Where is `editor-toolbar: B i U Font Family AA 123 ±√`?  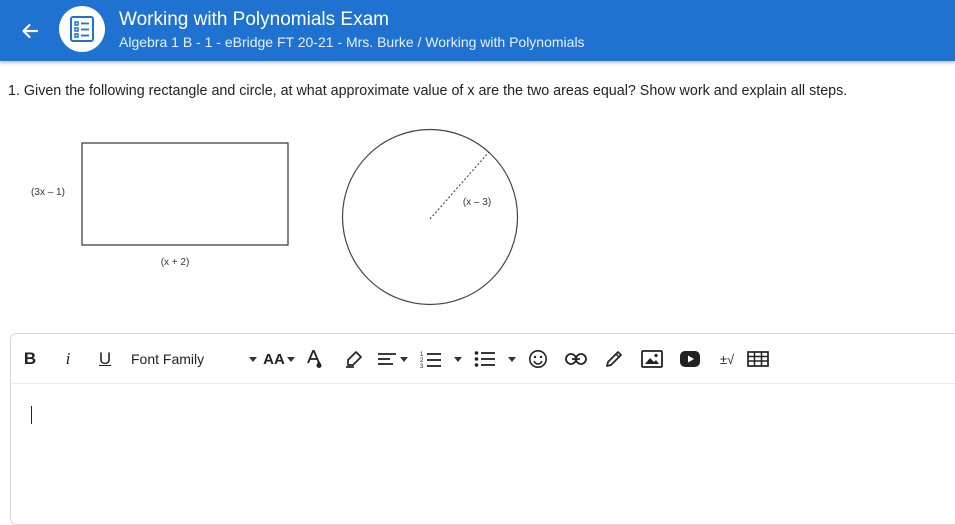 editor-toolbar: B i U Font Family AA 123 ±√ is located at coordinates (483, 359).